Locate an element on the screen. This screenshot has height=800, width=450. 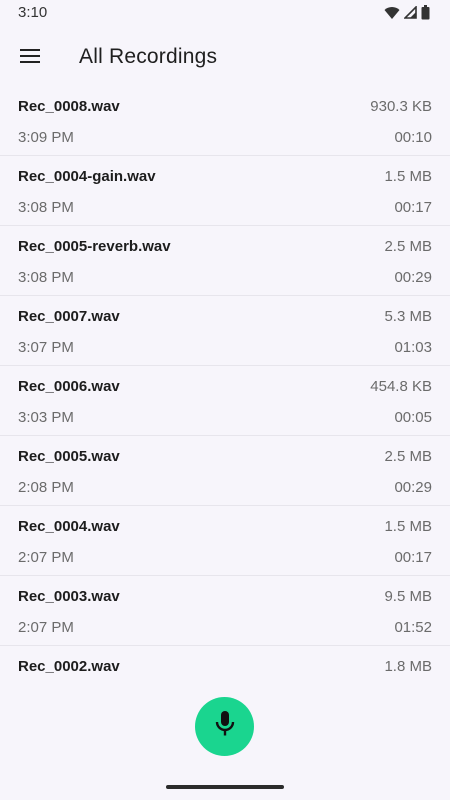
recording-time: 2:08 PM is located at coordinates (46, 487).